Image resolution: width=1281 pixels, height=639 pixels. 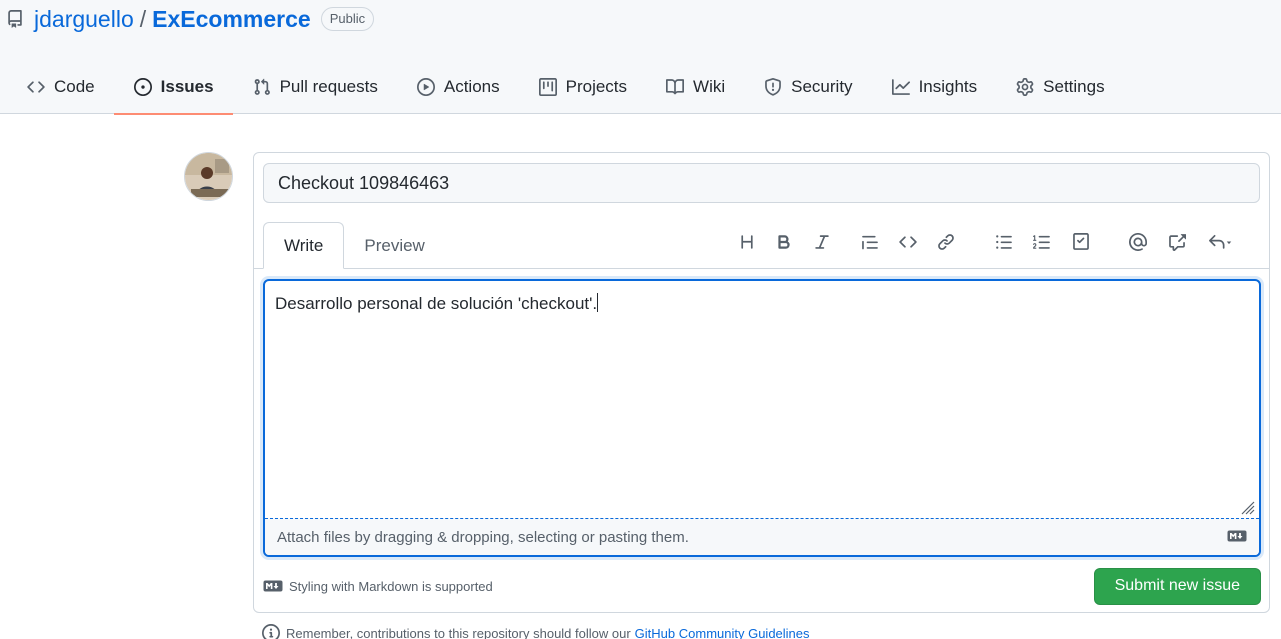 I want to click on issue-title-input, so click(x=761, y=183).